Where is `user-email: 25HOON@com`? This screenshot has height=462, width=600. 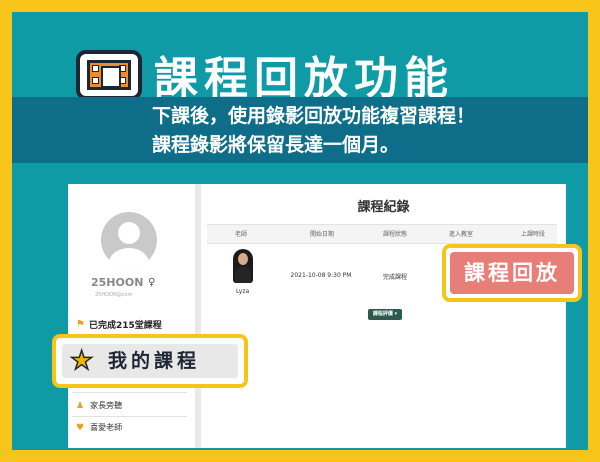 user-email: 25HOON@com is located at coordinates (114, 295).